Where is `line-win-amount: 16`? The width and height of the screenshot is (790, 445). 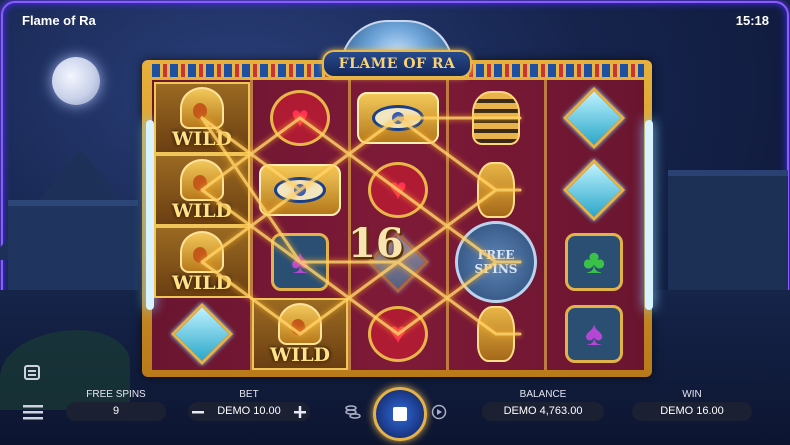
line-win-amount: 16 is located at coordinates (376, 243).